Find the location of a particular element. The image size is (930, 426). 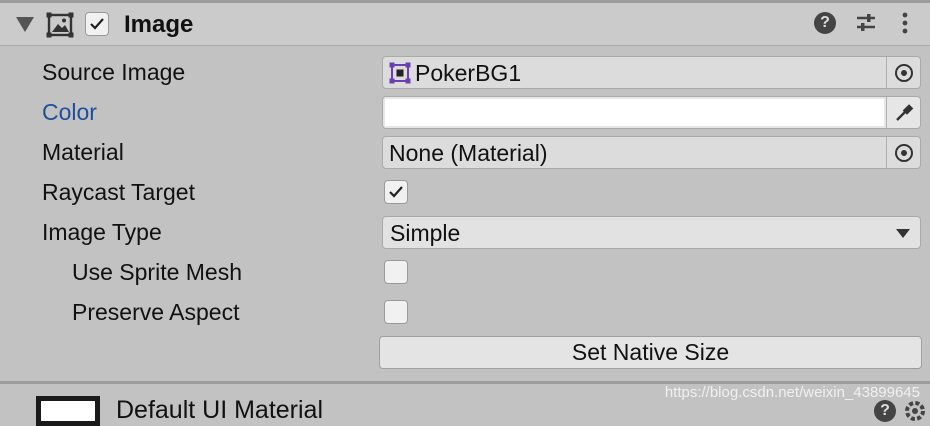

raycast-target-label: Raycast Target is located at coordinates (118, 192).